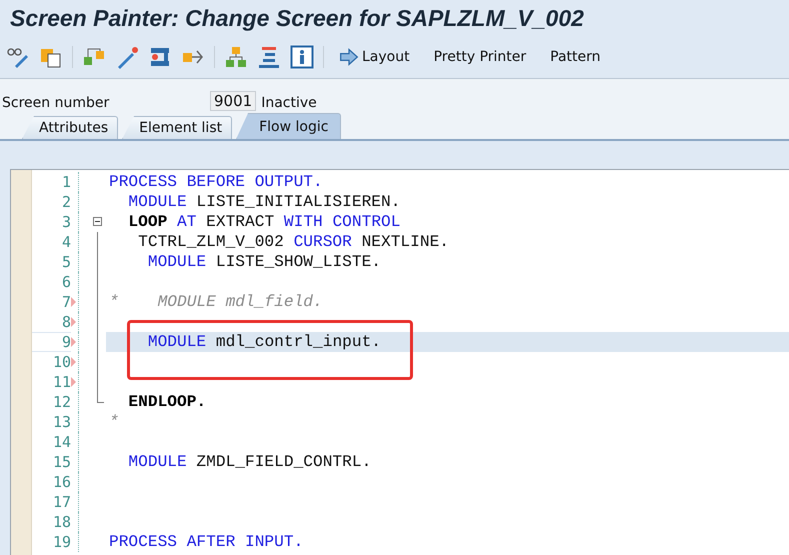 This screenshot has height=555, width=789. What do you see at coordinates (166, 402) in the screenshot?
I see `code-token: ENDLOOP.` at bounding box center [166, 402].